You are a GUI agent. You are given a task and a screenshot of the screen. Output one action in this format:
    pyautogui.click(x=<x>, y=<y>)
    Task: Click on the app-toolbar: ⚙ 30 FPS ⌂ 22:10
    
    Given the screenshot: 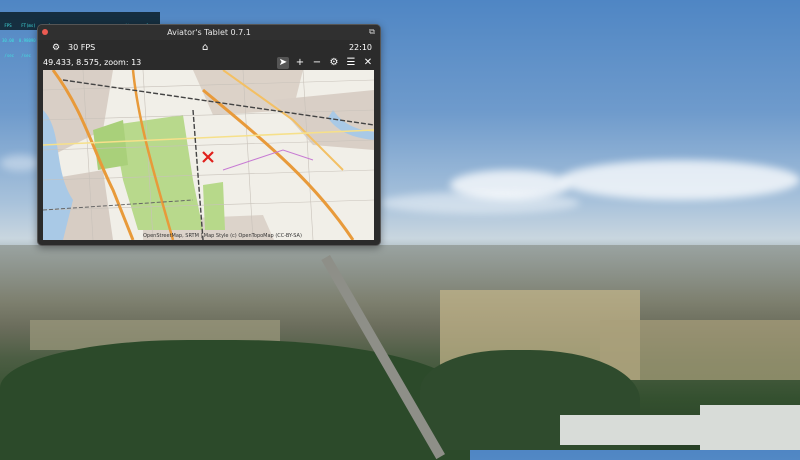 What is the action you would take?
    pyautogui.click(x=209, y=48)
    